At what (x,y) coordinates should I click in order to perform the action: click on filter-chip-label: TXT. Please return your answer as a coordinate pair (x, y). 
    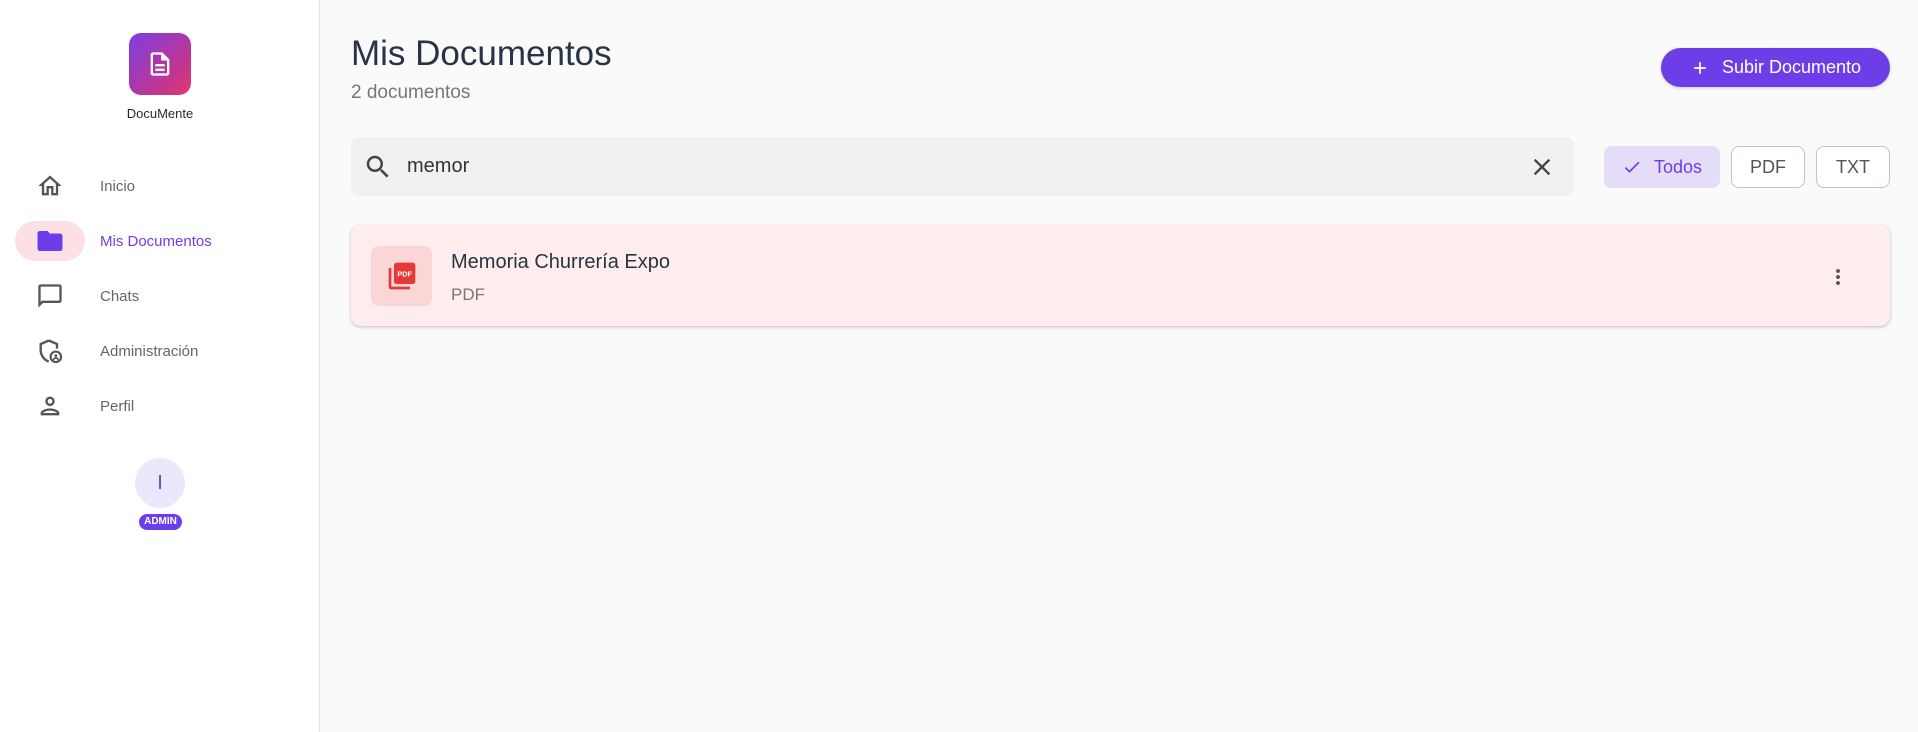
    Looking at the image, I should click on (1853, 166).